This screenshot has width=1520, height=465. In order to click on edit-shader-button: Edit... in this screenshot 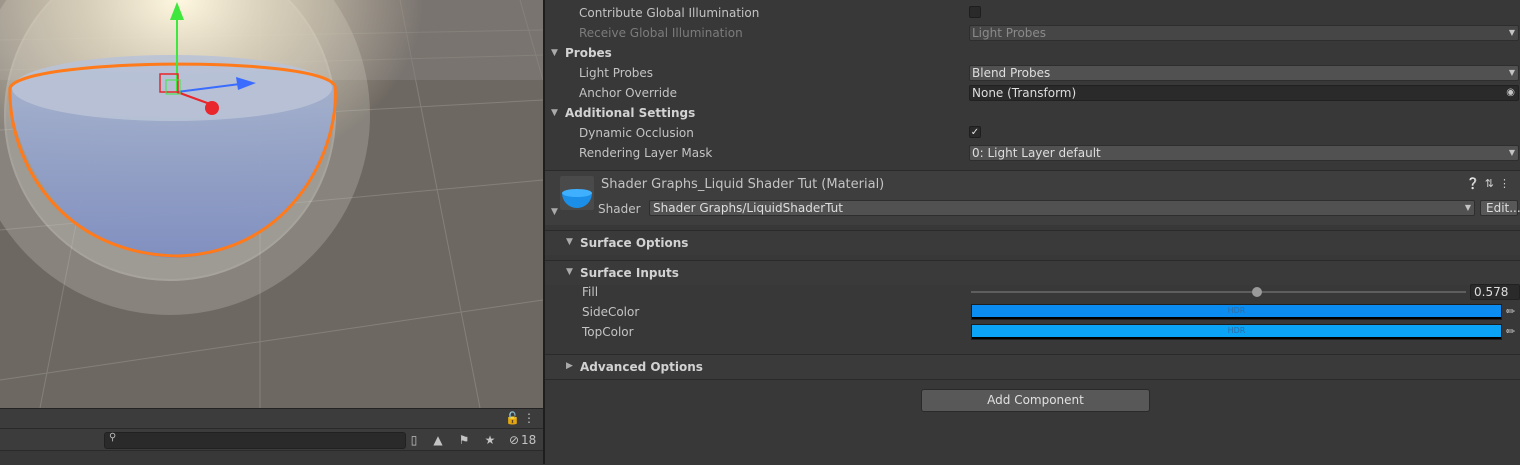, I will do `click(1500, 208)`.